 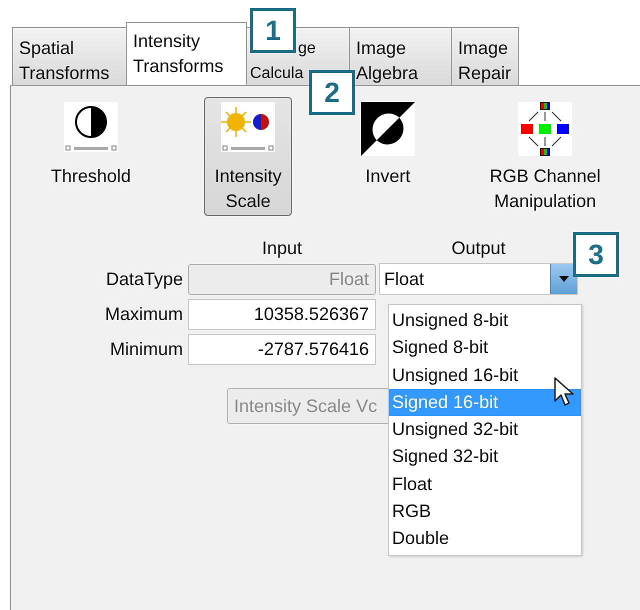 What do you see at coordinates (69, 56) in the screenshot?
I see `tab: Spatial Transforms` at bounding box center [69, 56].